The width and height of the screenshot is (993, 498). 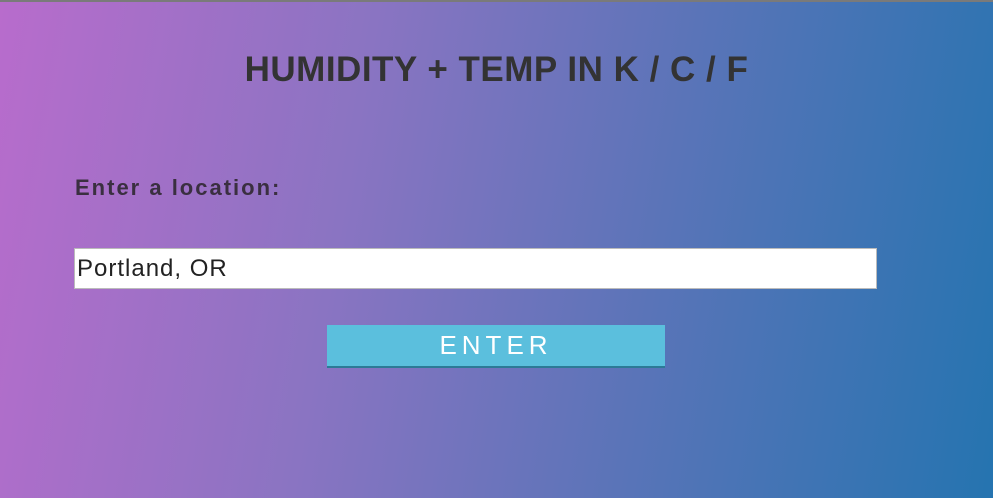 What do you see at coordinates (496, 69) in the screenshot?
I see `page-title: HUMIDITY + TEMP IN K / C / F` at bounding box center [496, 69].